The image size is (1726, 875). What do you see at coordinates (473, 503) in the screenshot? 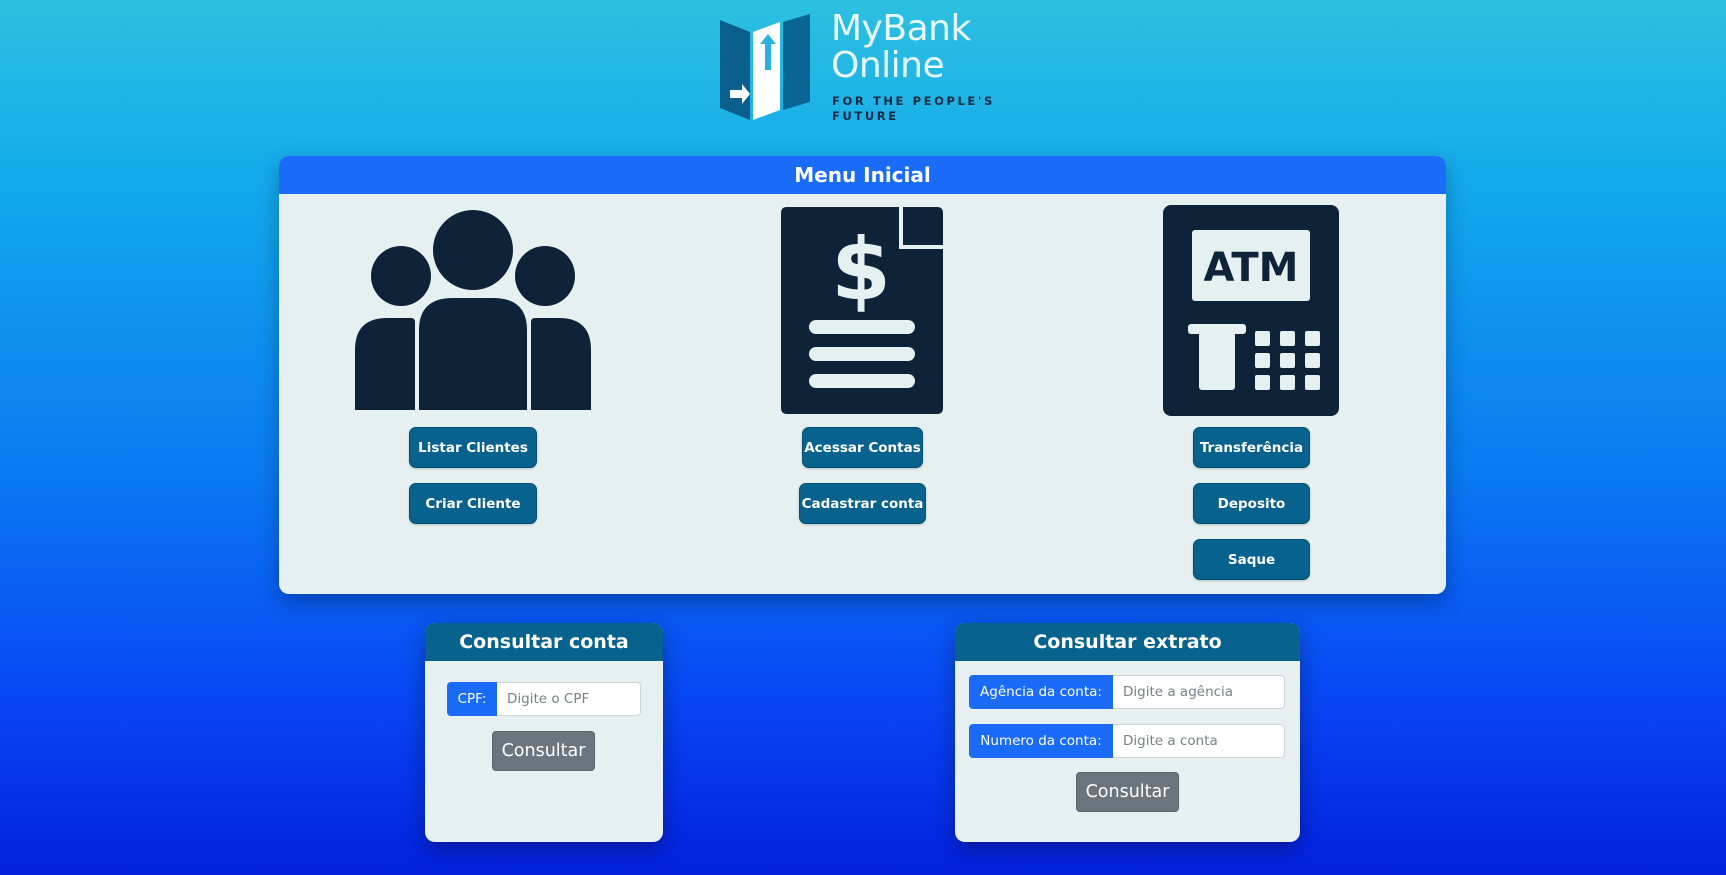
I see `criar-cliente-button: Criar Cliente` at bounding box center [473, 503].